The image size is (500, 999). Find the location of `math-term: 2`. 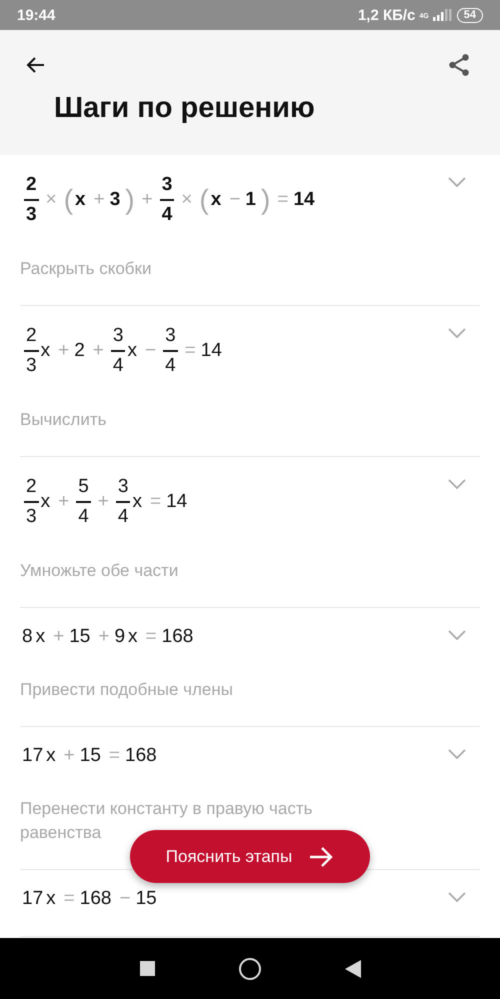

math-term: 2 is located at coordinates (79, 351).